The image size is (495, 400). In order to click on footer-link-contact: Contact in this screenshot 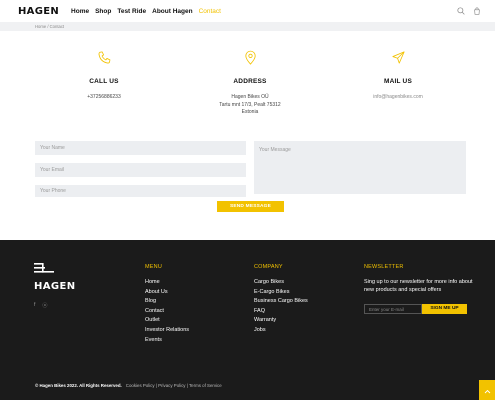, I will do `click(167, 312)`.